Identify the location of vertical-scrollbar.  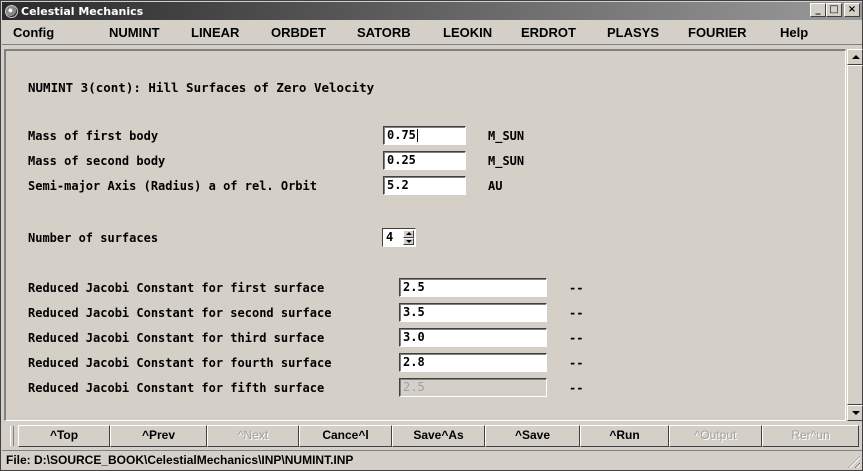
(855, 235).